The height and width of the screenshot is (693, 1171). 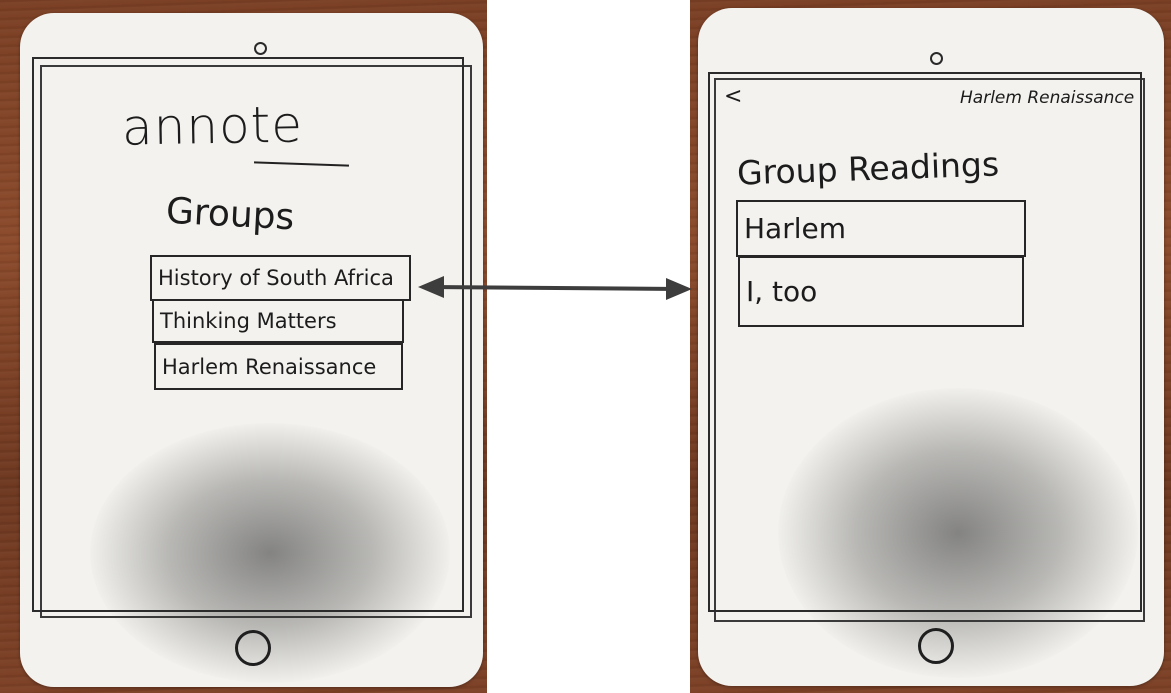 I want to click on navigation-arrow, so click(x=555, y=288).